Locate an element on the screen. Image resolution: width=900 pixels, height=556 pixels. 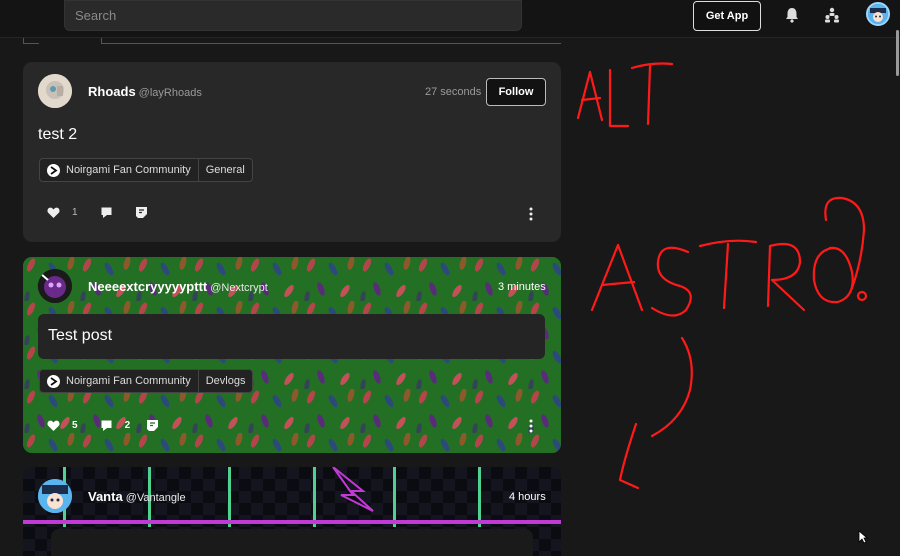
post-tags: Noirgami Fan Community General is located at coordinates (146, 170).